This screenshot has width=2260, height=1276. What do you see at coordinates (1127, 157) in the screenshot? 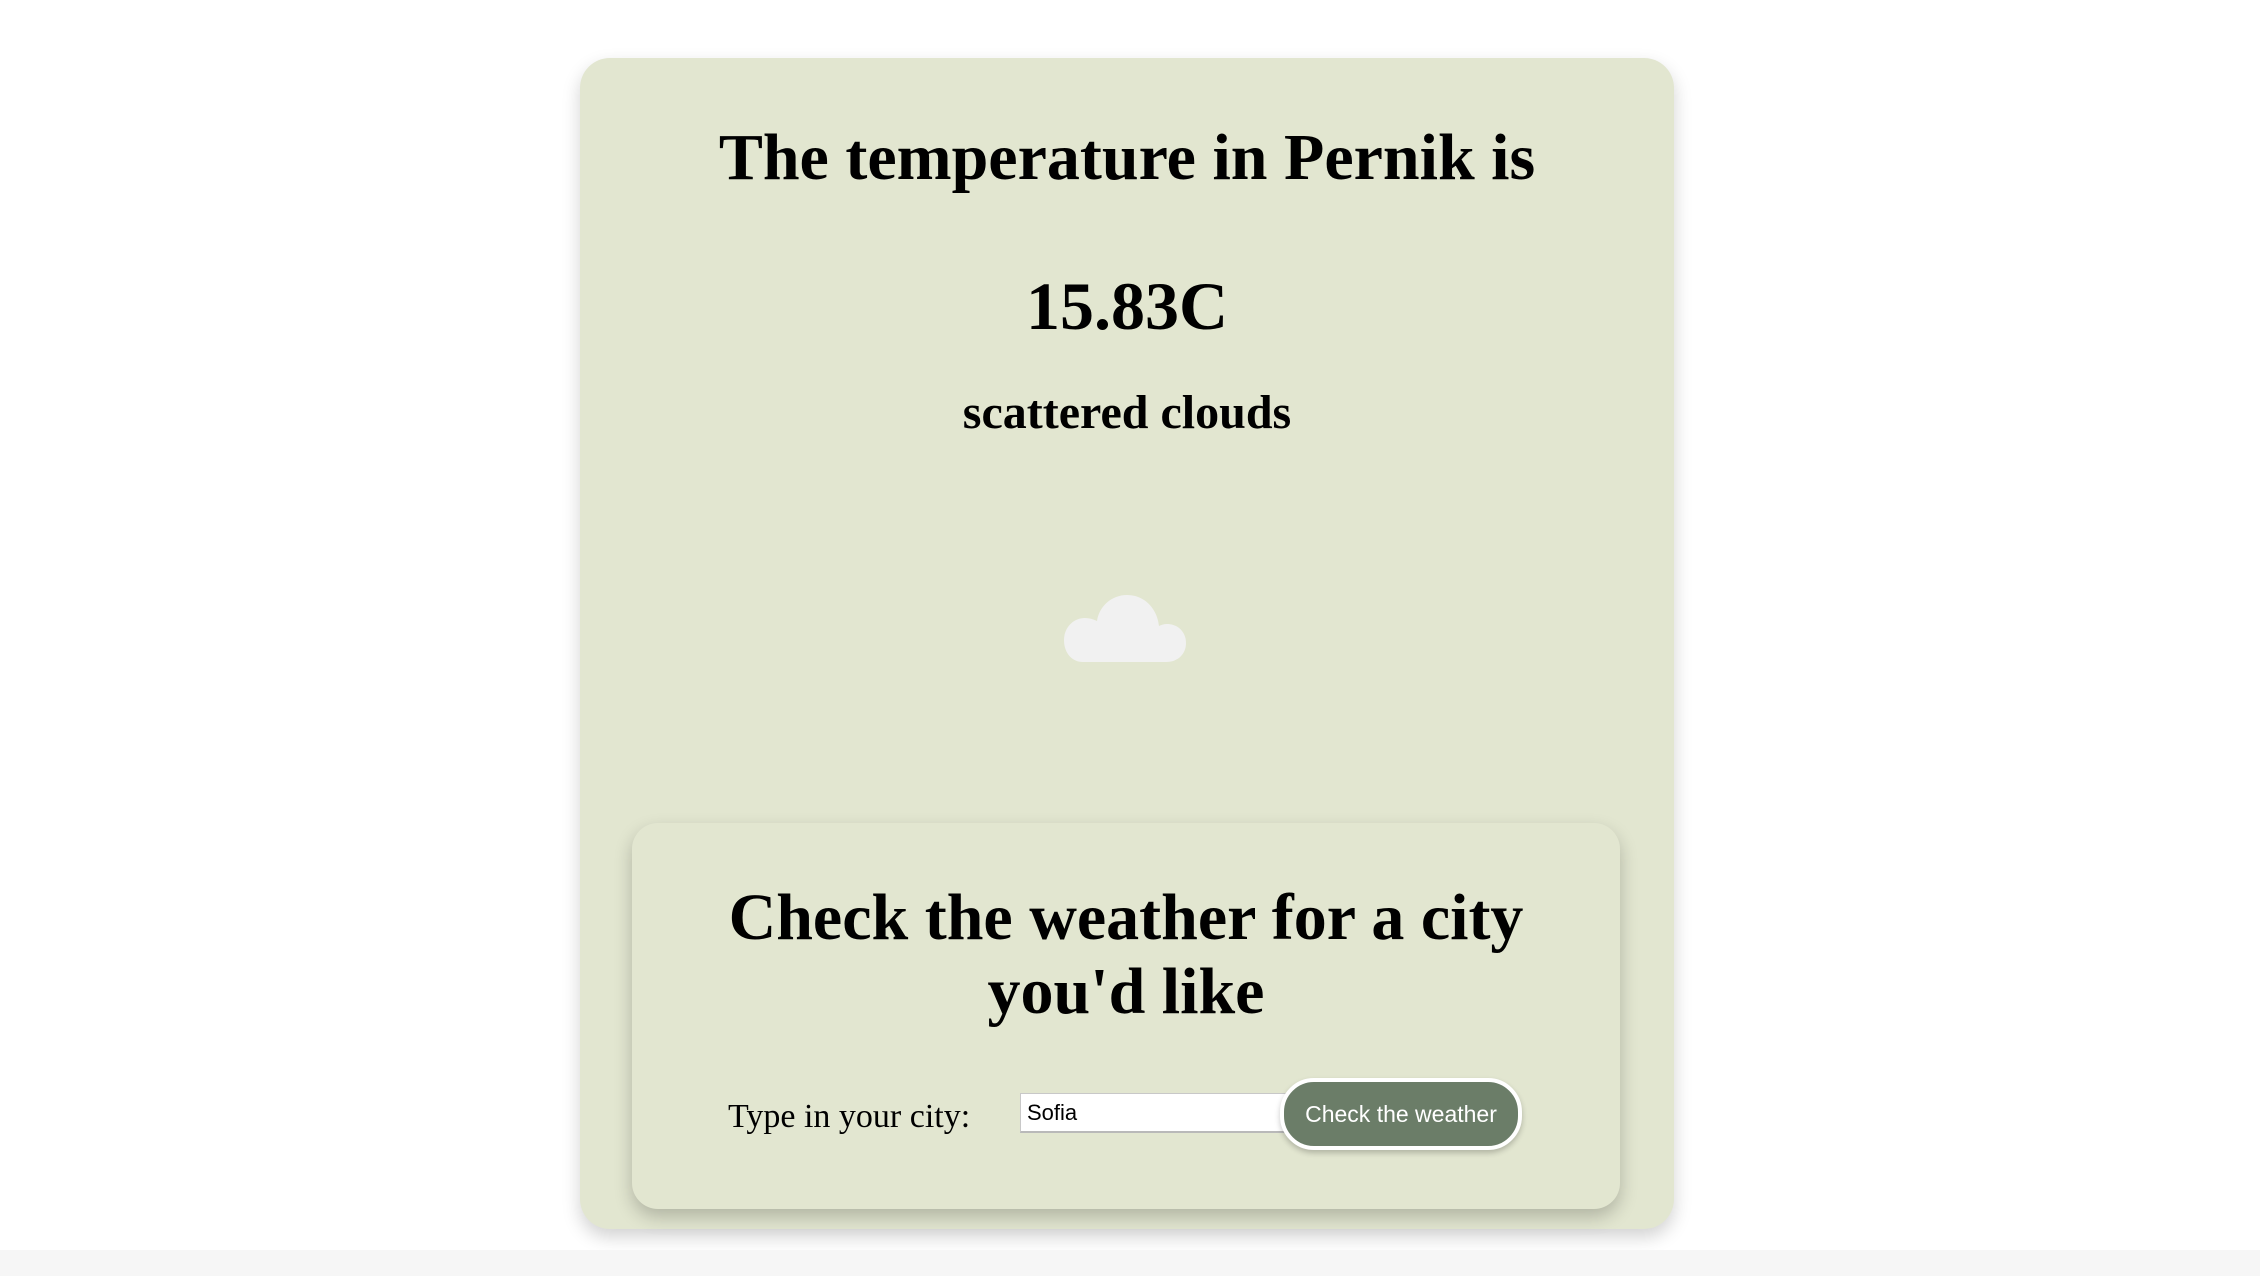
I see `temperature-title: The temperature in Pernik is` at bounding box center [1127, 157].